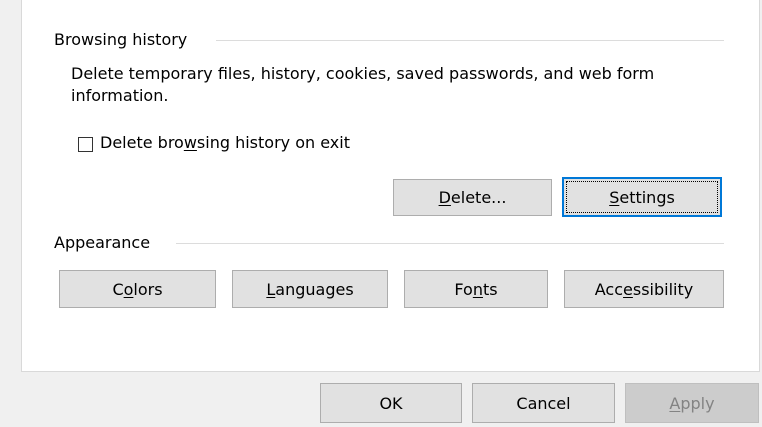 This screenshot has height=427, width=762. I want to click on accessibility-button: Accessibility, so click(644, 289).